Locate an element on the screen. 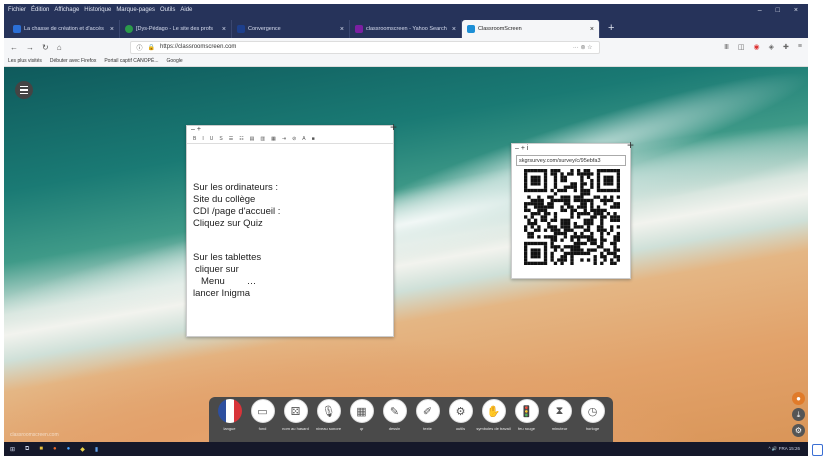  tools-icon: ⚙ is located at coordinates (460, 411).